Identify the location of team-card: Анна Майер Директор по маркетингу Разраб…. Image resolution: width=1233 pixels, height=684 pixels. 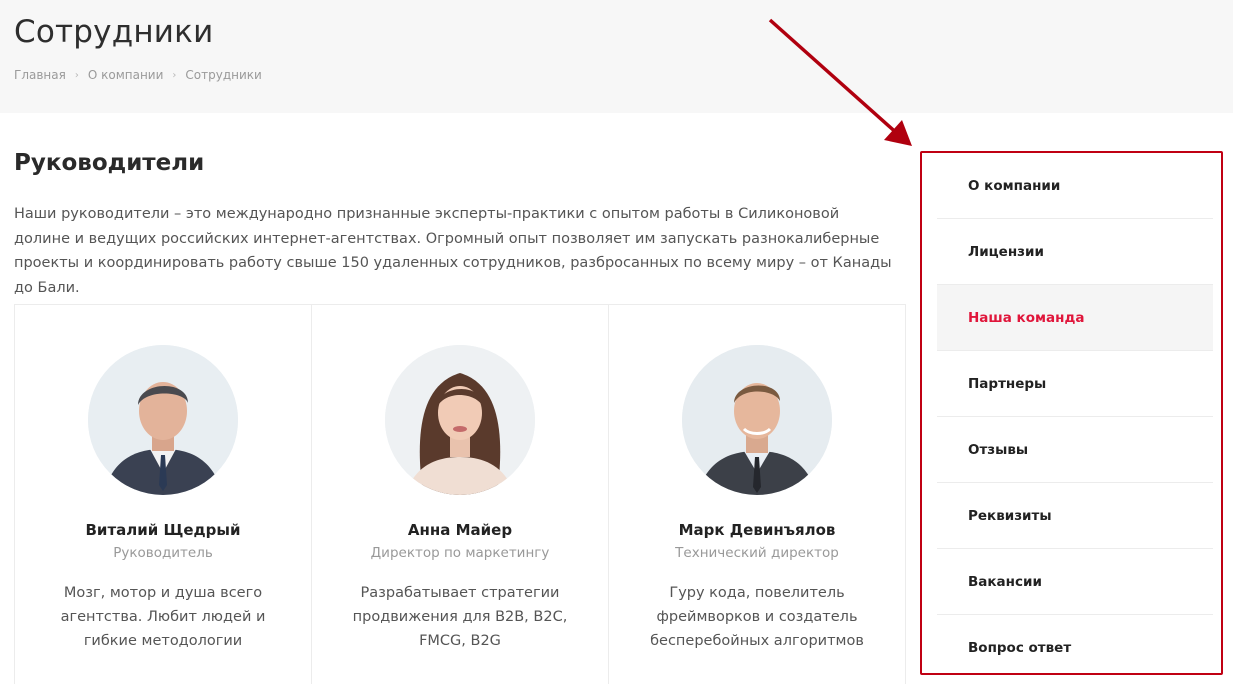
(460, 494).